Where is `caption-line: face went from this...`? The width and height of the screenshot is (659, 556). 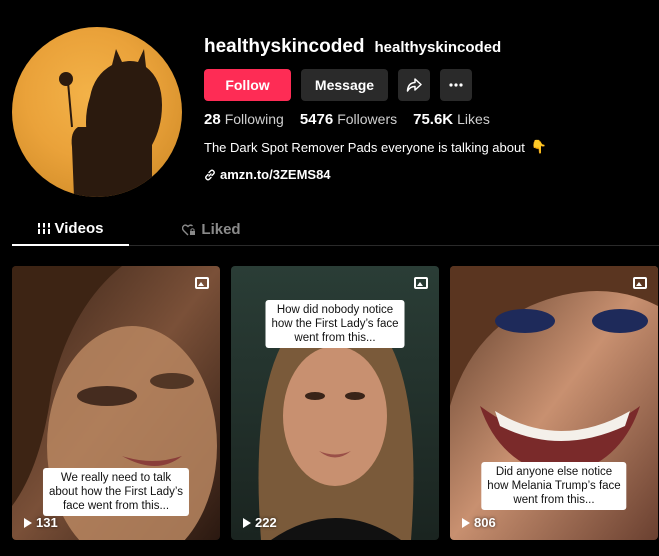 caption-line: face went from this... is located at coordinates (116, 506).